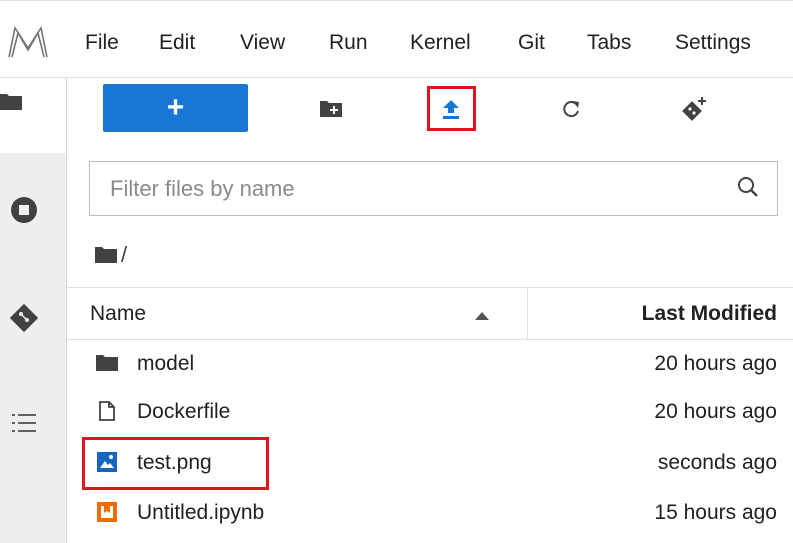 The height and width of the screenshot is (543, 793). What do you see at coordinates (430, 413) in the screenshot?
I see `list-item: Dockerfile 20 hours ago` at bounding box center [430, 413].